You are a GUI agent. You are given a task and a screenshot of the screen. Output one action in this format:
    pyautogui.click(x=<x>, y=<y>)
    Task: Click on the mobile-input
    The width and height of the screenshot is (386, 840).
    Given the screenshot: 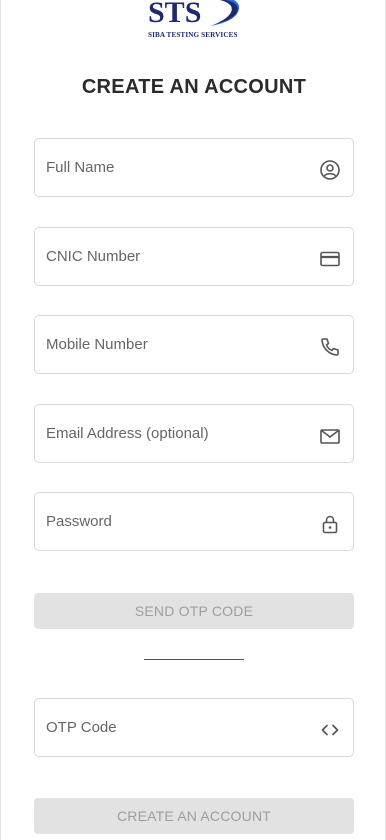 What is the action you would take?
    pyautogui.click(x=176, y=344)
    